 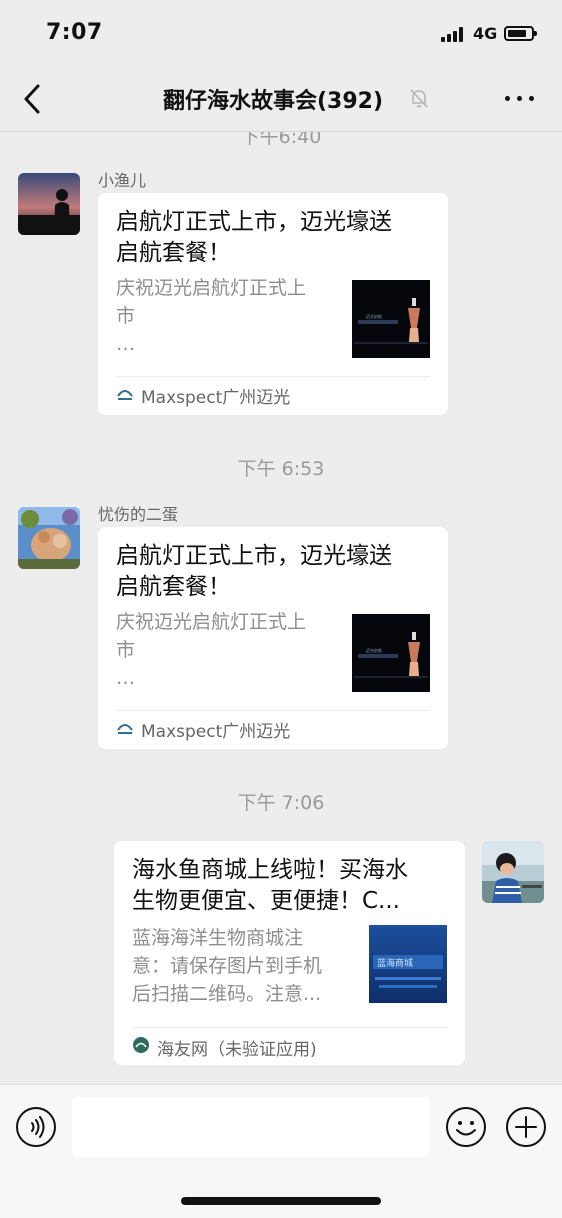 What do you see at coordinates (466, 1127) in the screenshot?
I see `emoji-button` at bounding box center [466, 1127].